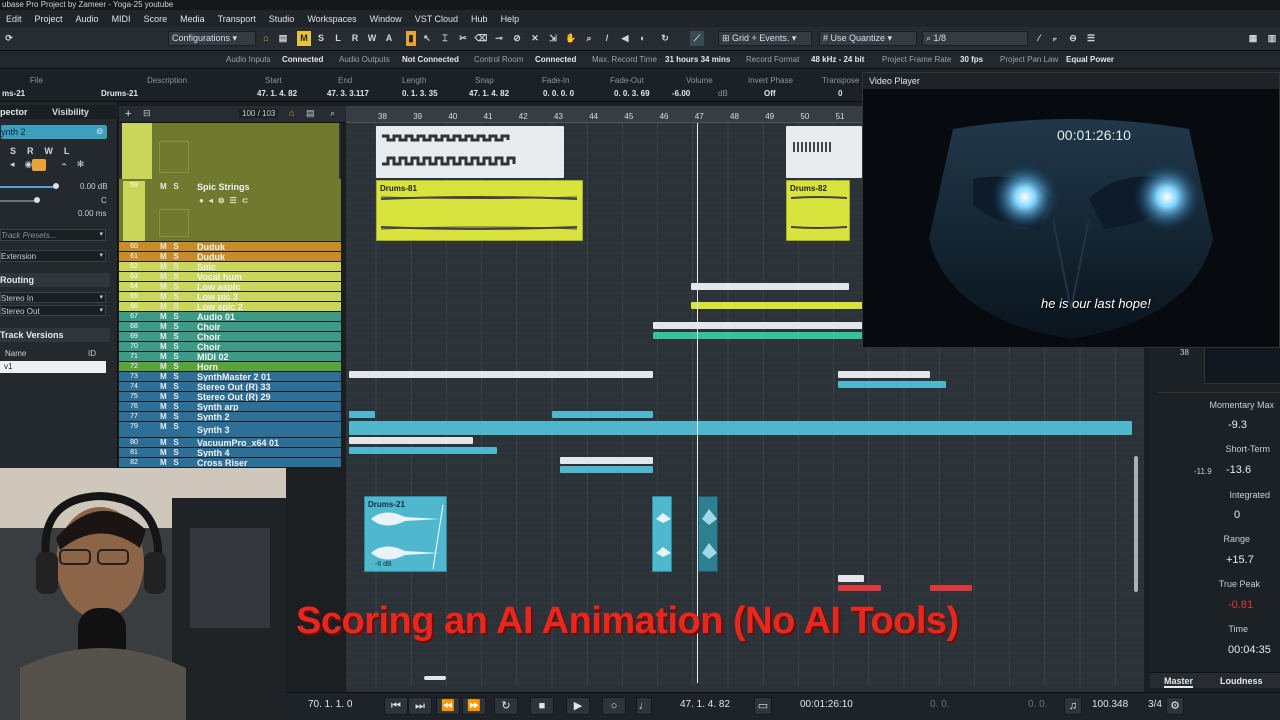  What do you see at coordinates (17, 280) in the screenshot?
I see `routing-section: Routing` at bounding box center [17, 280].